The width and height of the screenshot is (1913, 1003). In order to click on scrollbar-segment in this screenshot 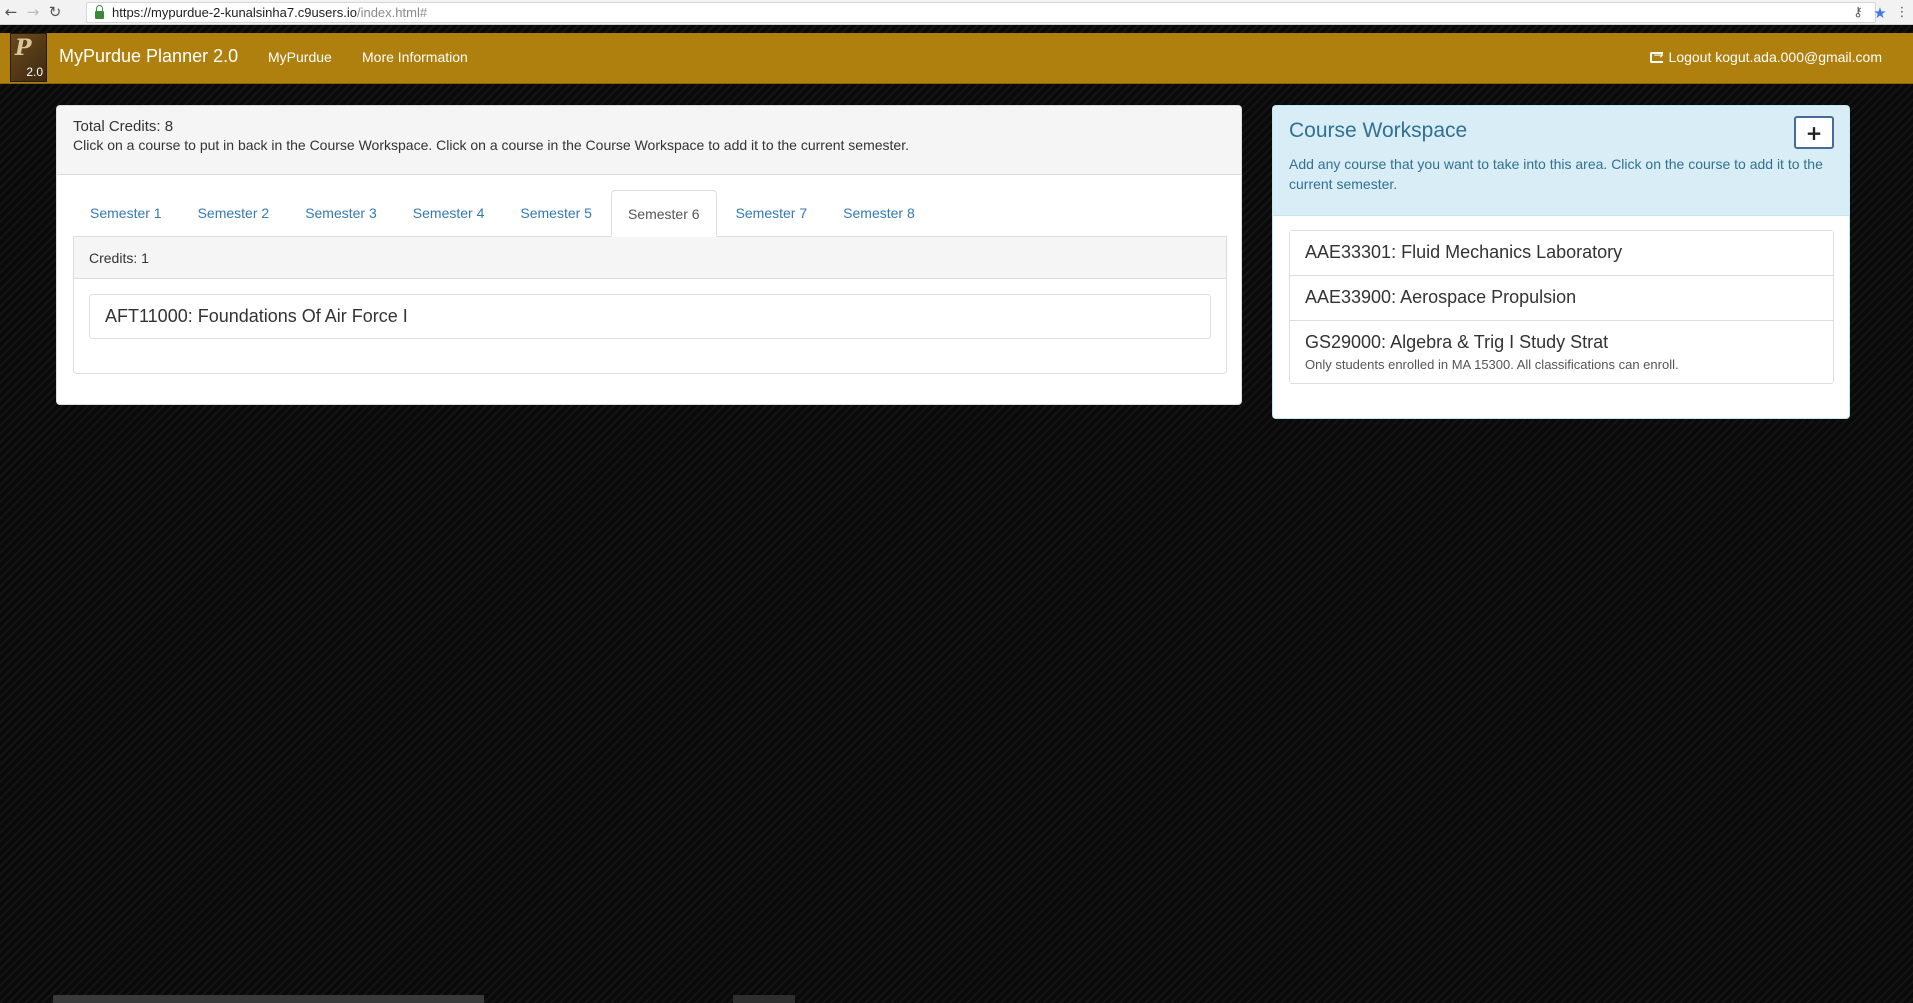, I will do `click(764, 999)`.